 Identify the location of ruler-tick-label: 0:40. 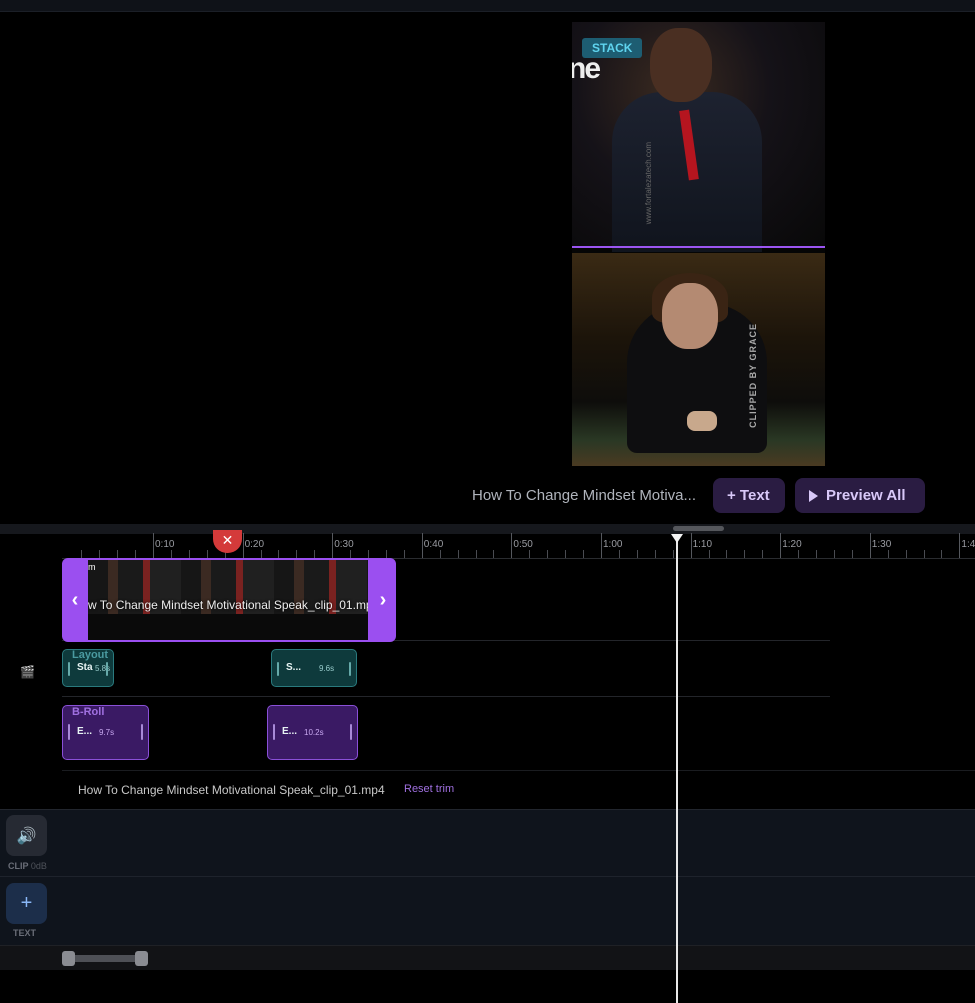
(433, 544).